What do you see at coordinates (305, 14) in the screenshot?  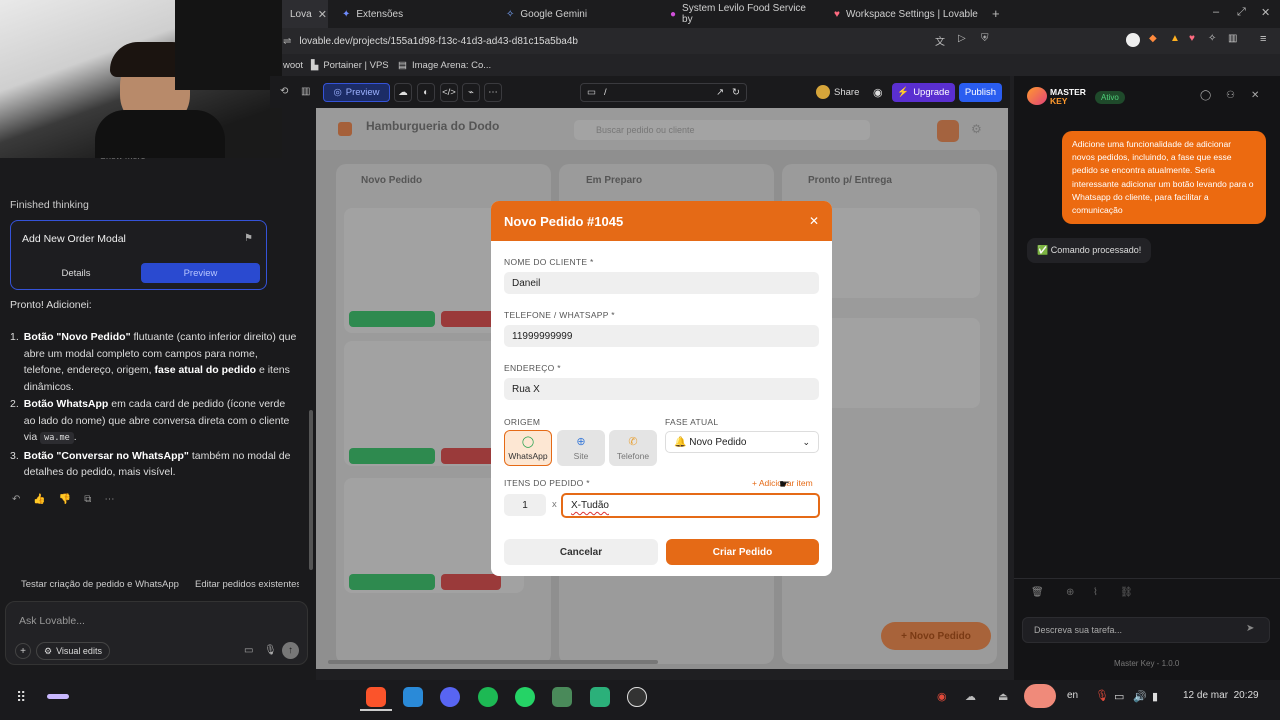 I see `tab-lovable: Lova ✕` at bounding box center [305, 14].